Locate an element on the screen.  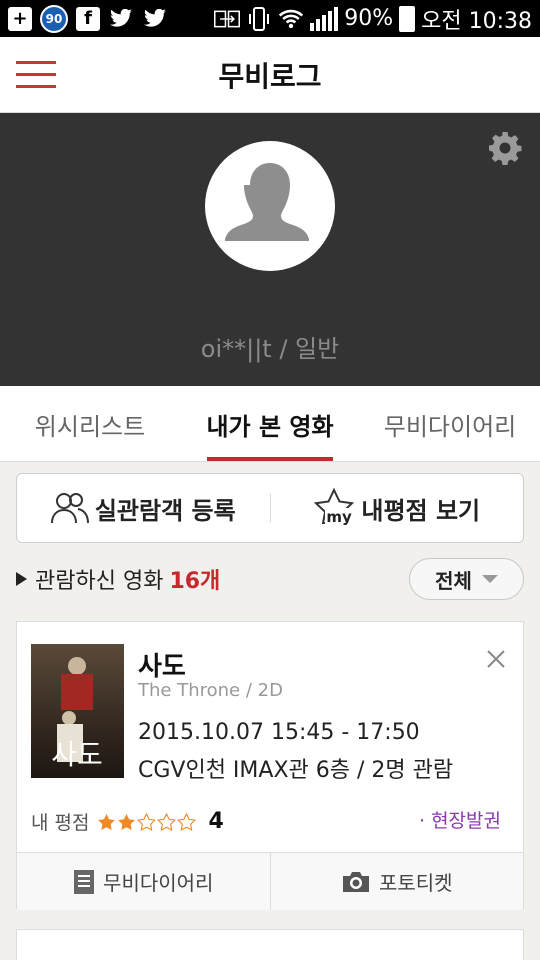
register-viewer-label: 실관람객 등록 is located at coordinates (165, 510).